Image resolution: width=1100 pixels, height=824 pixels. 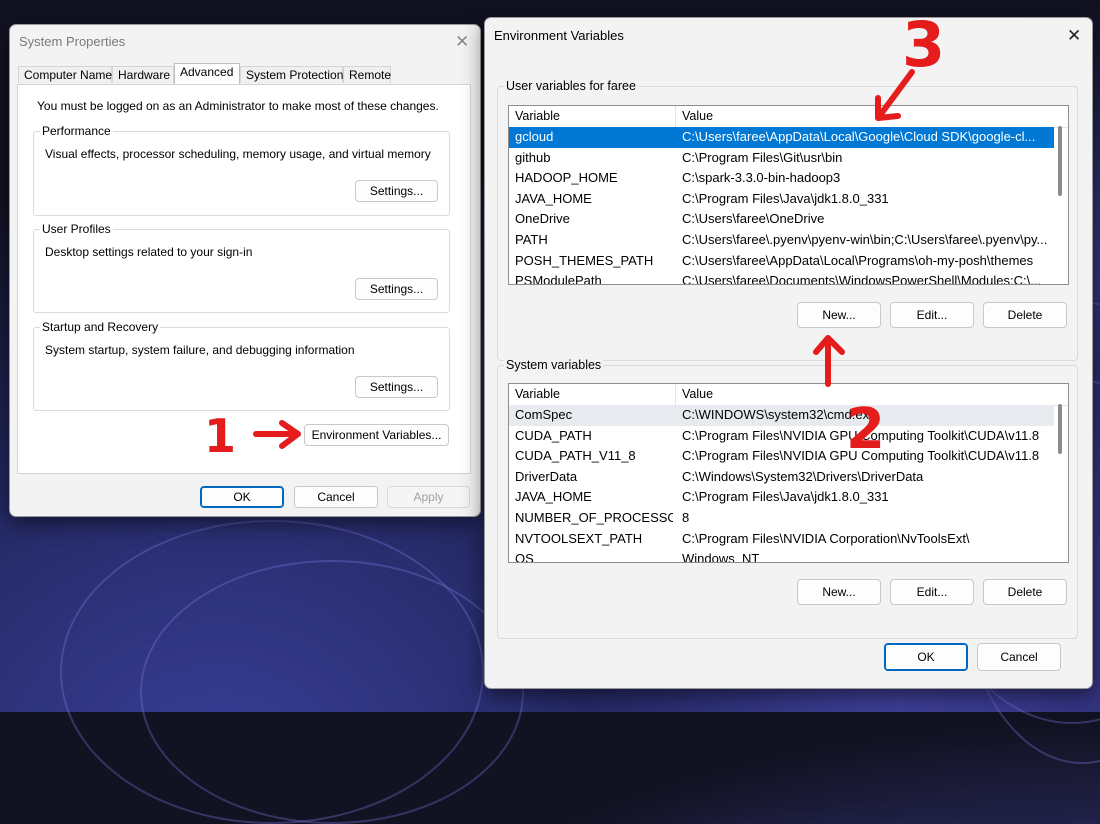 I want to click on variable-value: 8, so click(x=686, y=517).